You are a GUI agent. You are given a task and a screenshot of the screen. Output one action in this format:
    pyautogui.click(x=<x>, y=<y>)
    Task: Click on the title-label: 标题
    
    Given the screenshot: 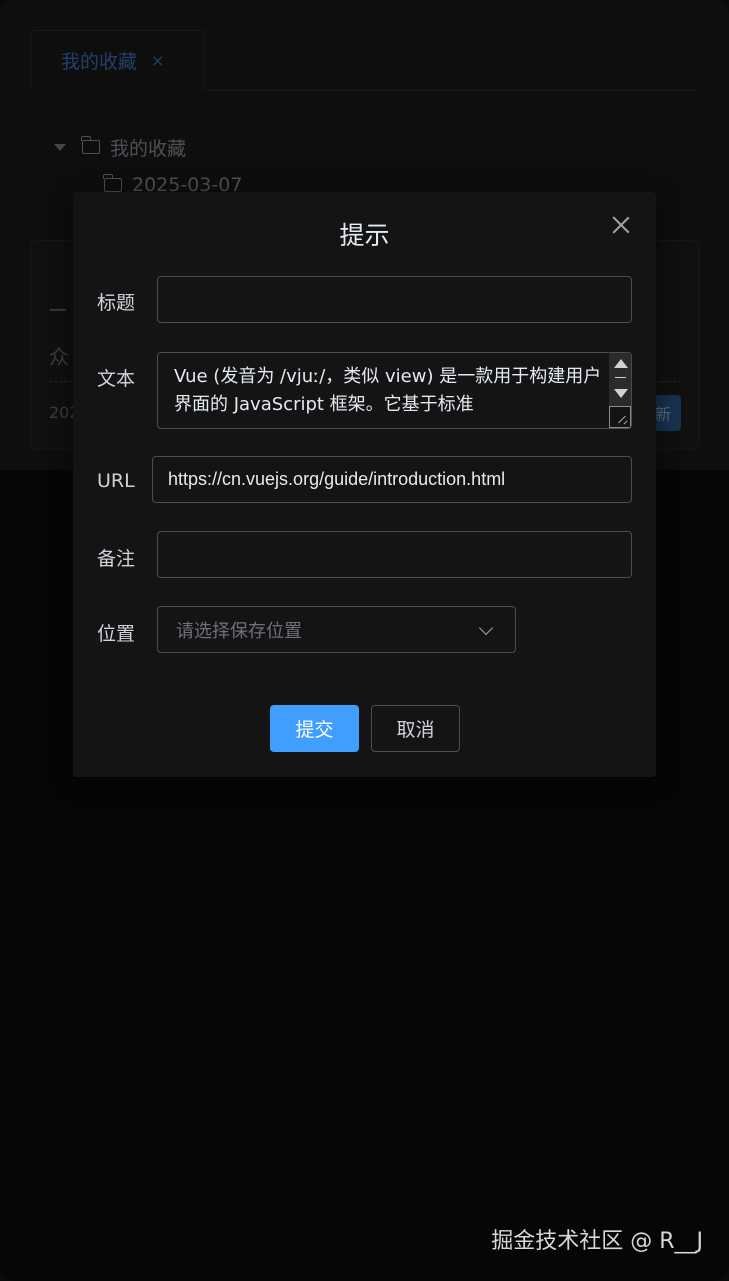 What is the action you would take?
    pyautogui.click(x=116, y=303)
    